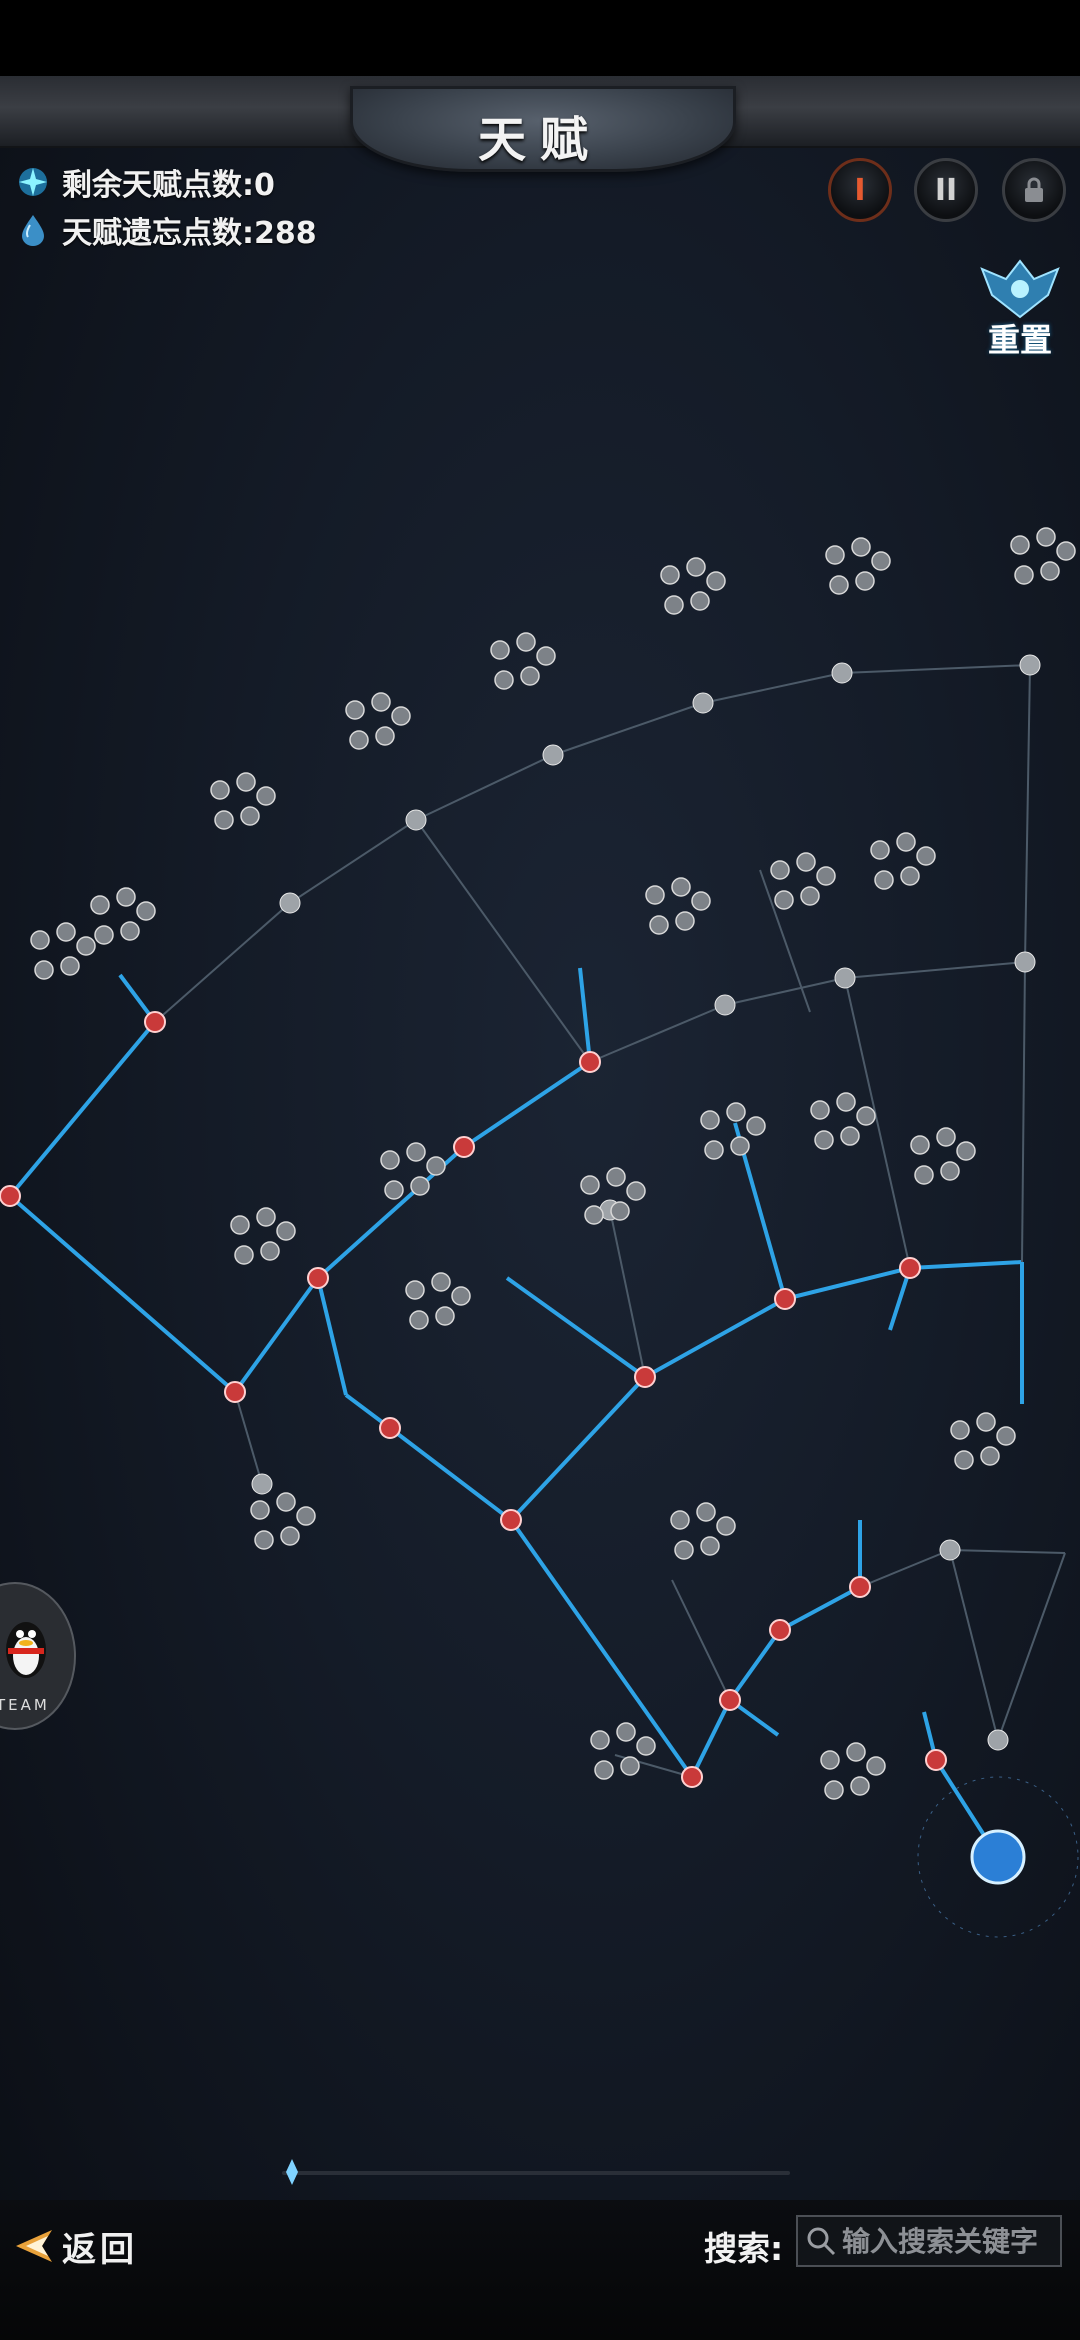 The width and height of the screenshot is (1080, 2340). Describe the element at coordinates (946, 190) in the screenshot. I see `tier-two-button: II` at that location.